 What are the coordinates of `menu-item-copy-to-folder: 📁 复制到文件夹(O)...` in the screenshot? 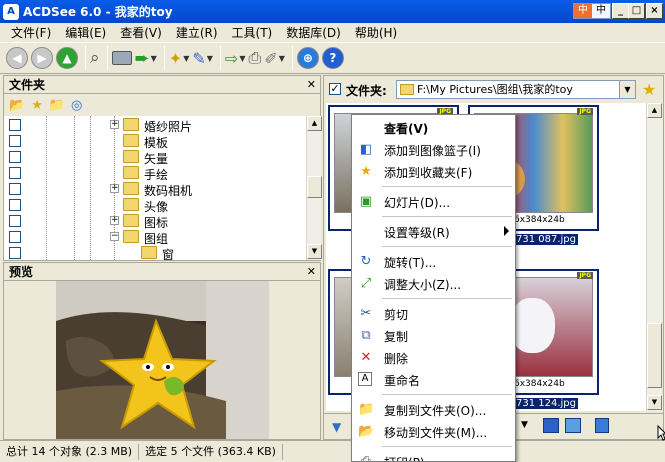 It's located at (433, 410).